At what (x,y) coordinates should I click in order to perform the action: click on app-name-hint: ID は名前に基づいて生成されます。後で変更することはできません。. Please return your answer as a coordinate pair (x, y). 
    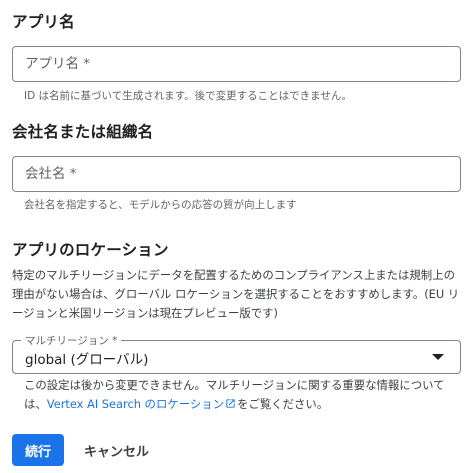
    Looking at the image, I should click on (188, 96).